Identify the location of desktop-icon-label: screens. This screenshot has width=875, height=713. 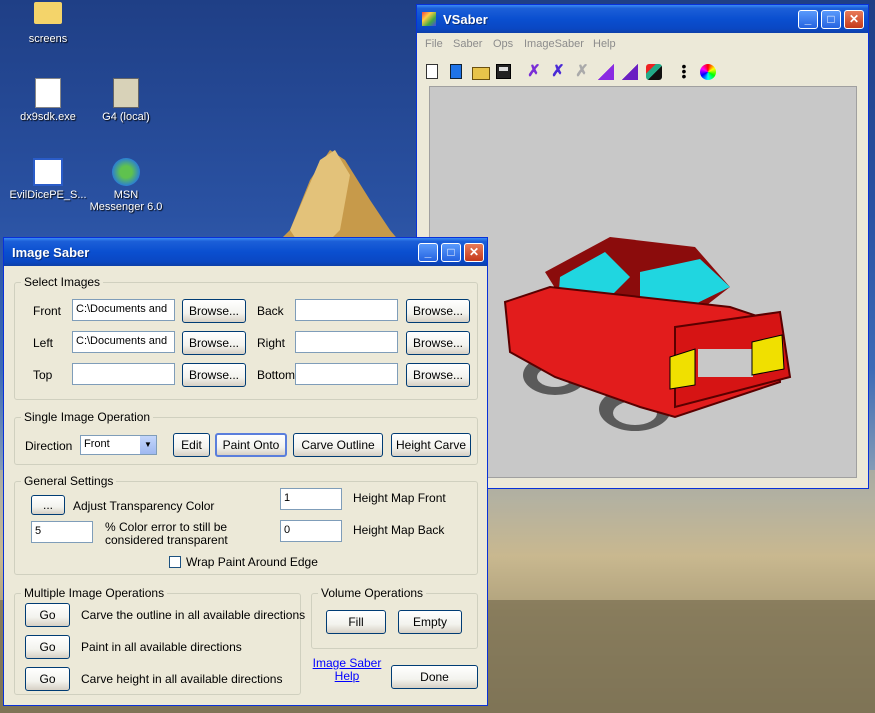
(48, 39).